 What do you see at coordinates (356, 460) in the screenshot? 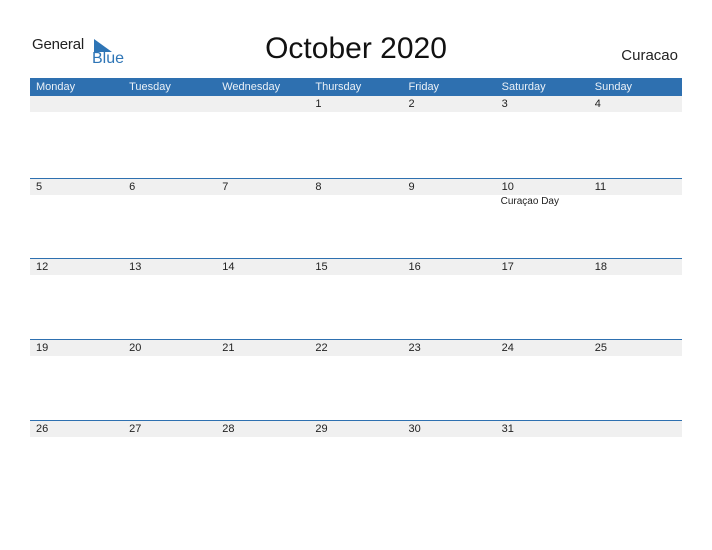
I see `week-row: 26 27 28 29 30 31` at bounding box center [356, 460].